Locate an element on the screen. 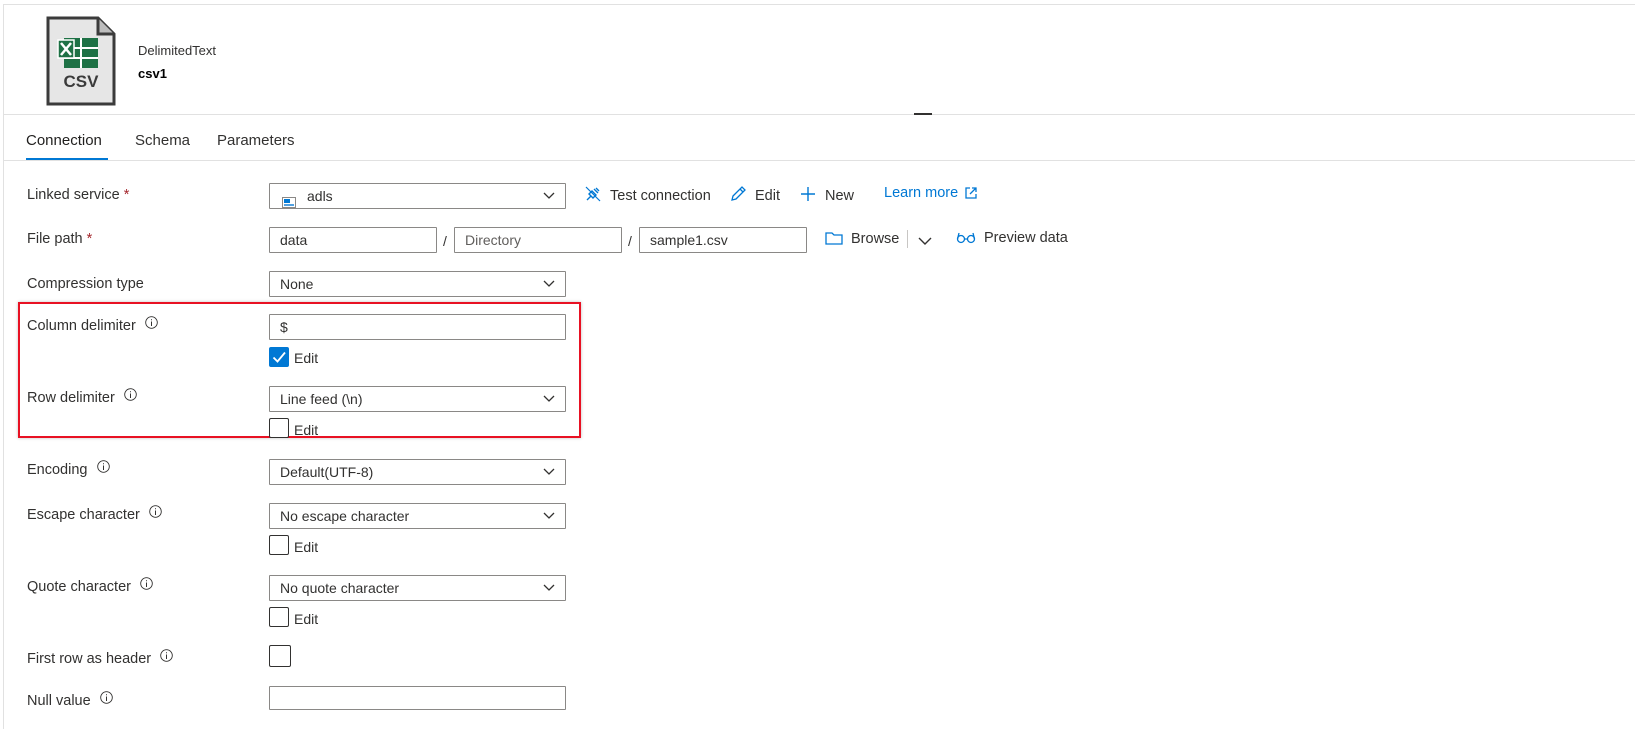 The image size is (1635, 729). column-delimiter-edit-checkbox is located at coordinates (279, 357).